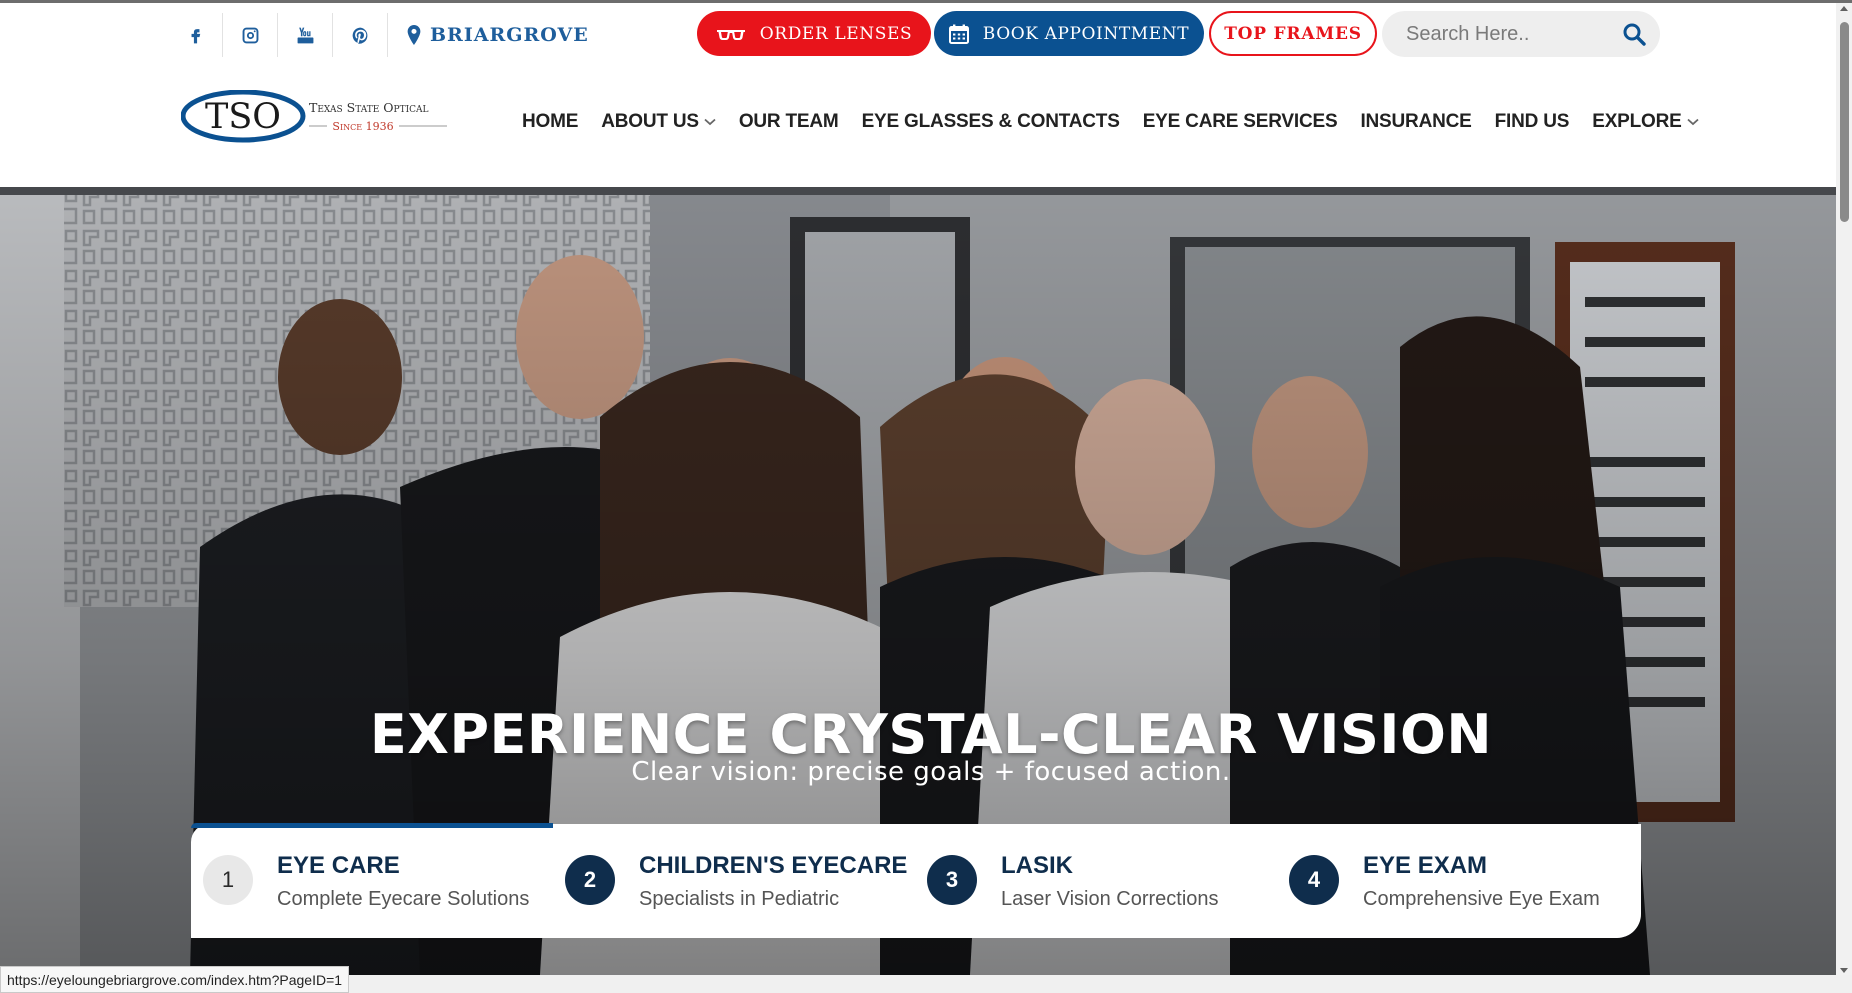 This screenshot has height=993, width=1852. What do you see at coordinates (250, 35) in the screenshot?
I see `instagram-icon` at bounding box center [250, 35].